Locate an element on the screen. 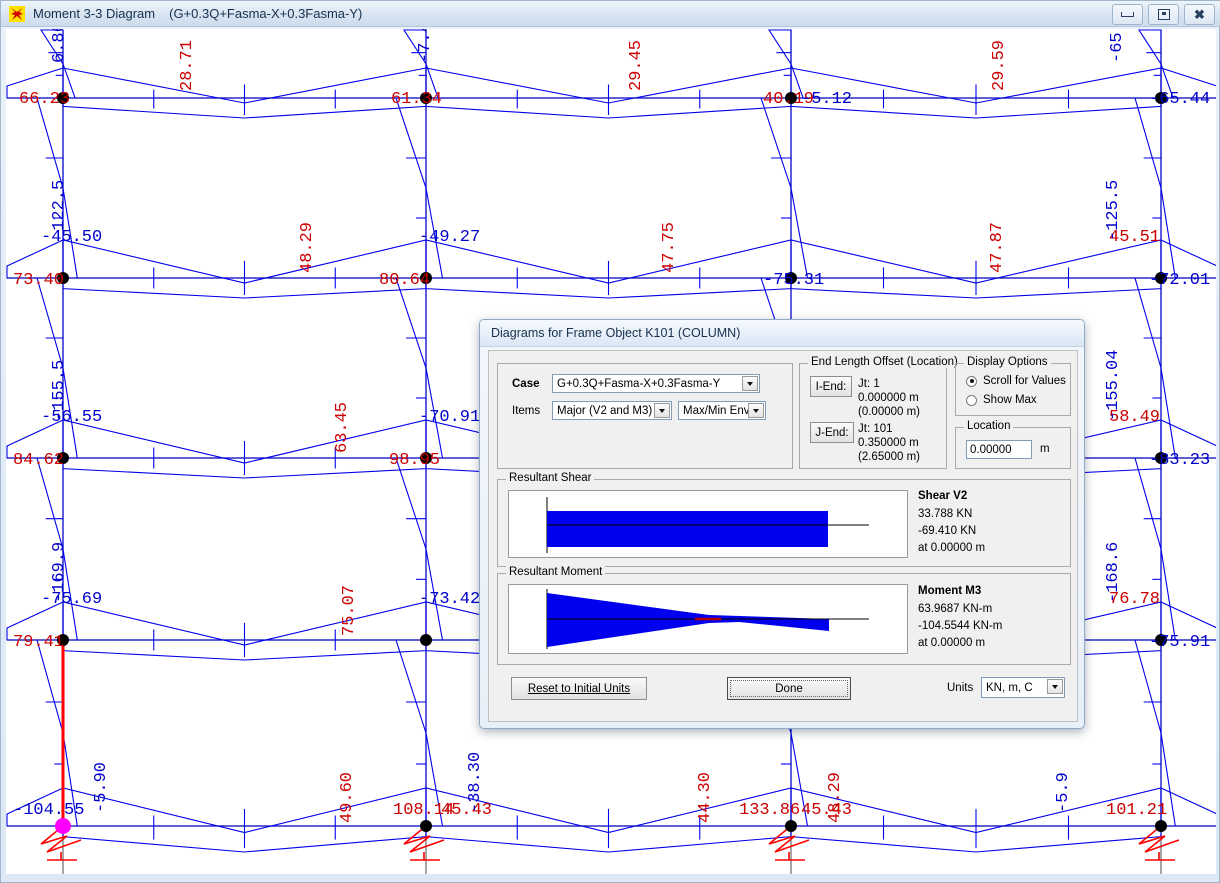 The width and height of the screenshot is (1220, 883). moment-value-label: -5.9 is located at coordinates (1063, 792).